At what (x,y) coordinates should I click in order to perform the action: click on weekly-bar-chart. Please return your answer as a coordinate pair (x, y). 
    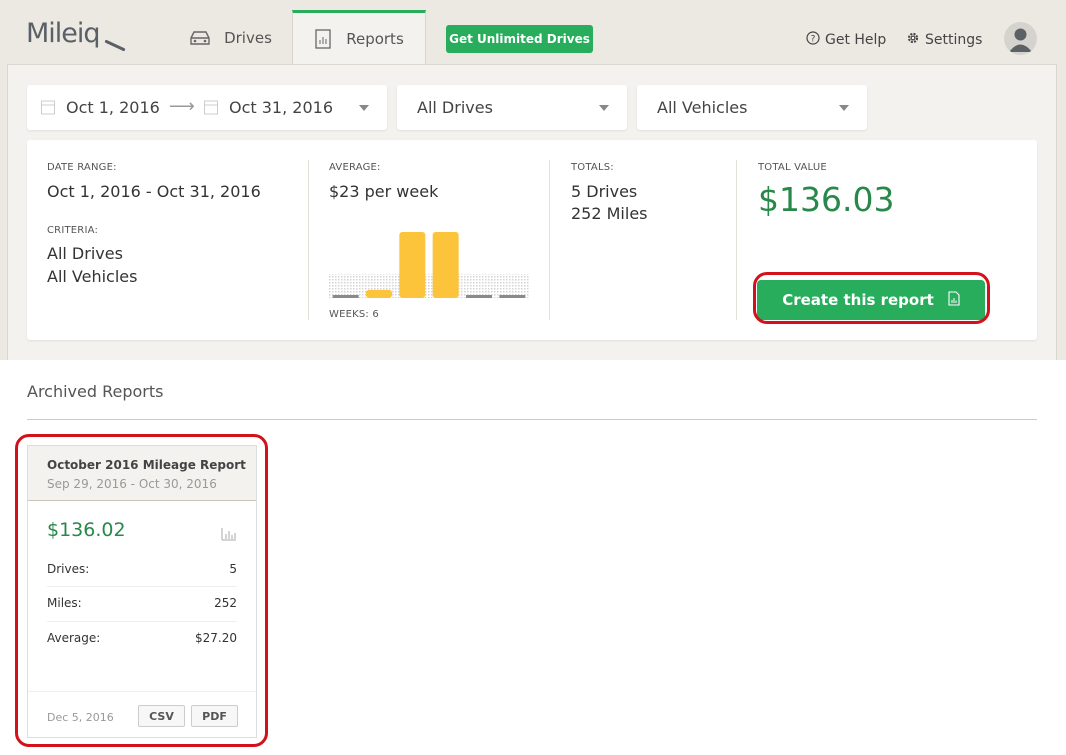
    Looking at the image, I should click on (429, 265).